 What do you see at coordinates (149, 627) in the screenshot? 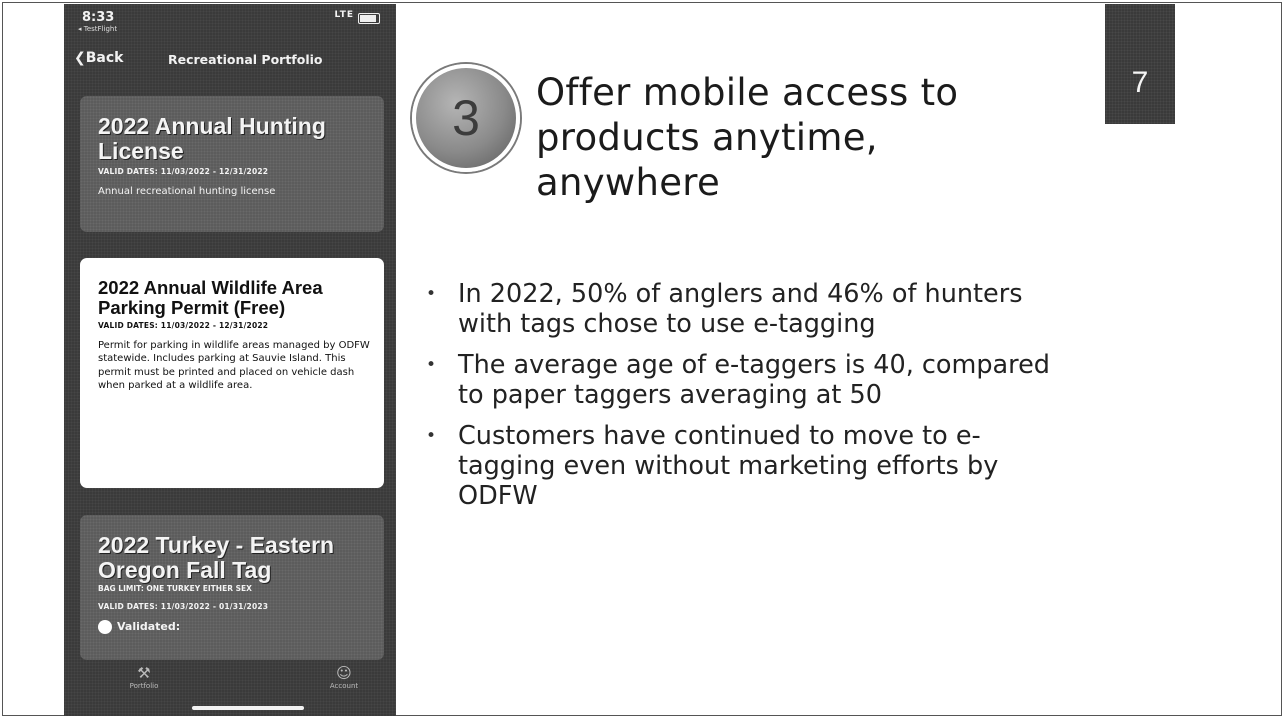
I see `validated-label: Validated:` at bounding box center [149, 627].